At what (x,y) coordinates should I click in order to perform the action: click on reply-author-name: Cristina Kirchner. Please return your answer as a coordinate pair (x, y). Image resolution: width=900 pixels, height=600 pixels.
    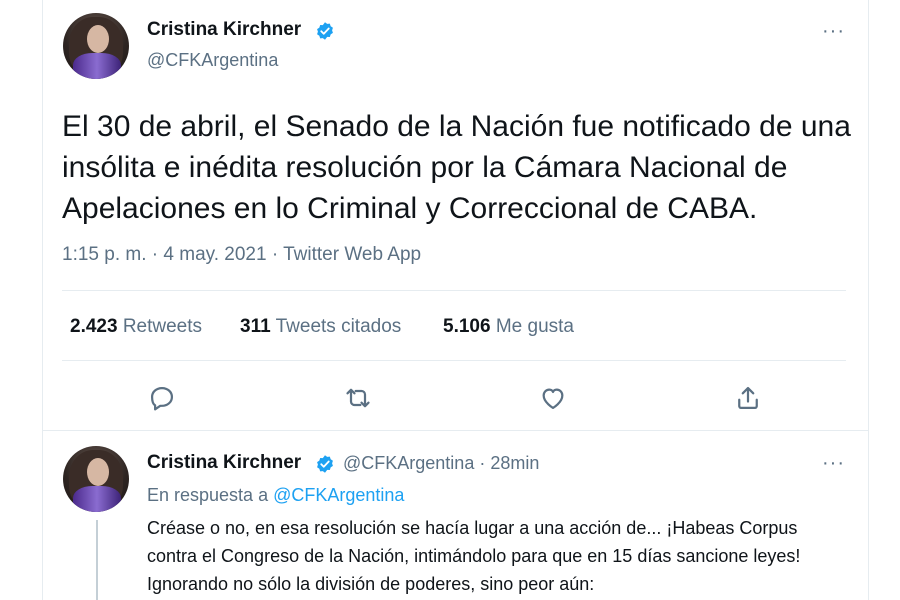
    Looking at the image, I should click on (224, 463).